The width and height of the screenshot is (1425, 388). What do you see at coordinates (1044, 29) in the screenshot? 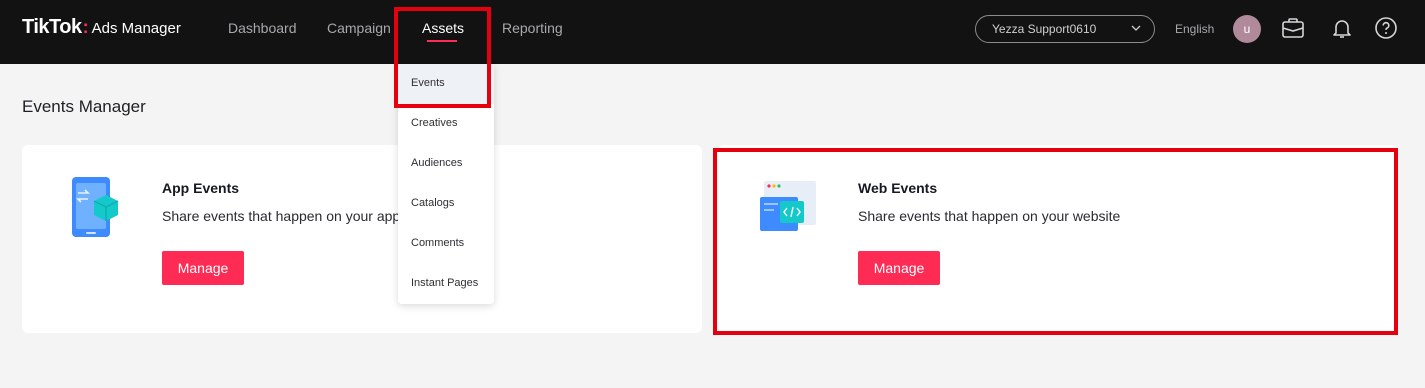
I see `account-name: Yezza Support0610` at bounding box center [1044, 29].